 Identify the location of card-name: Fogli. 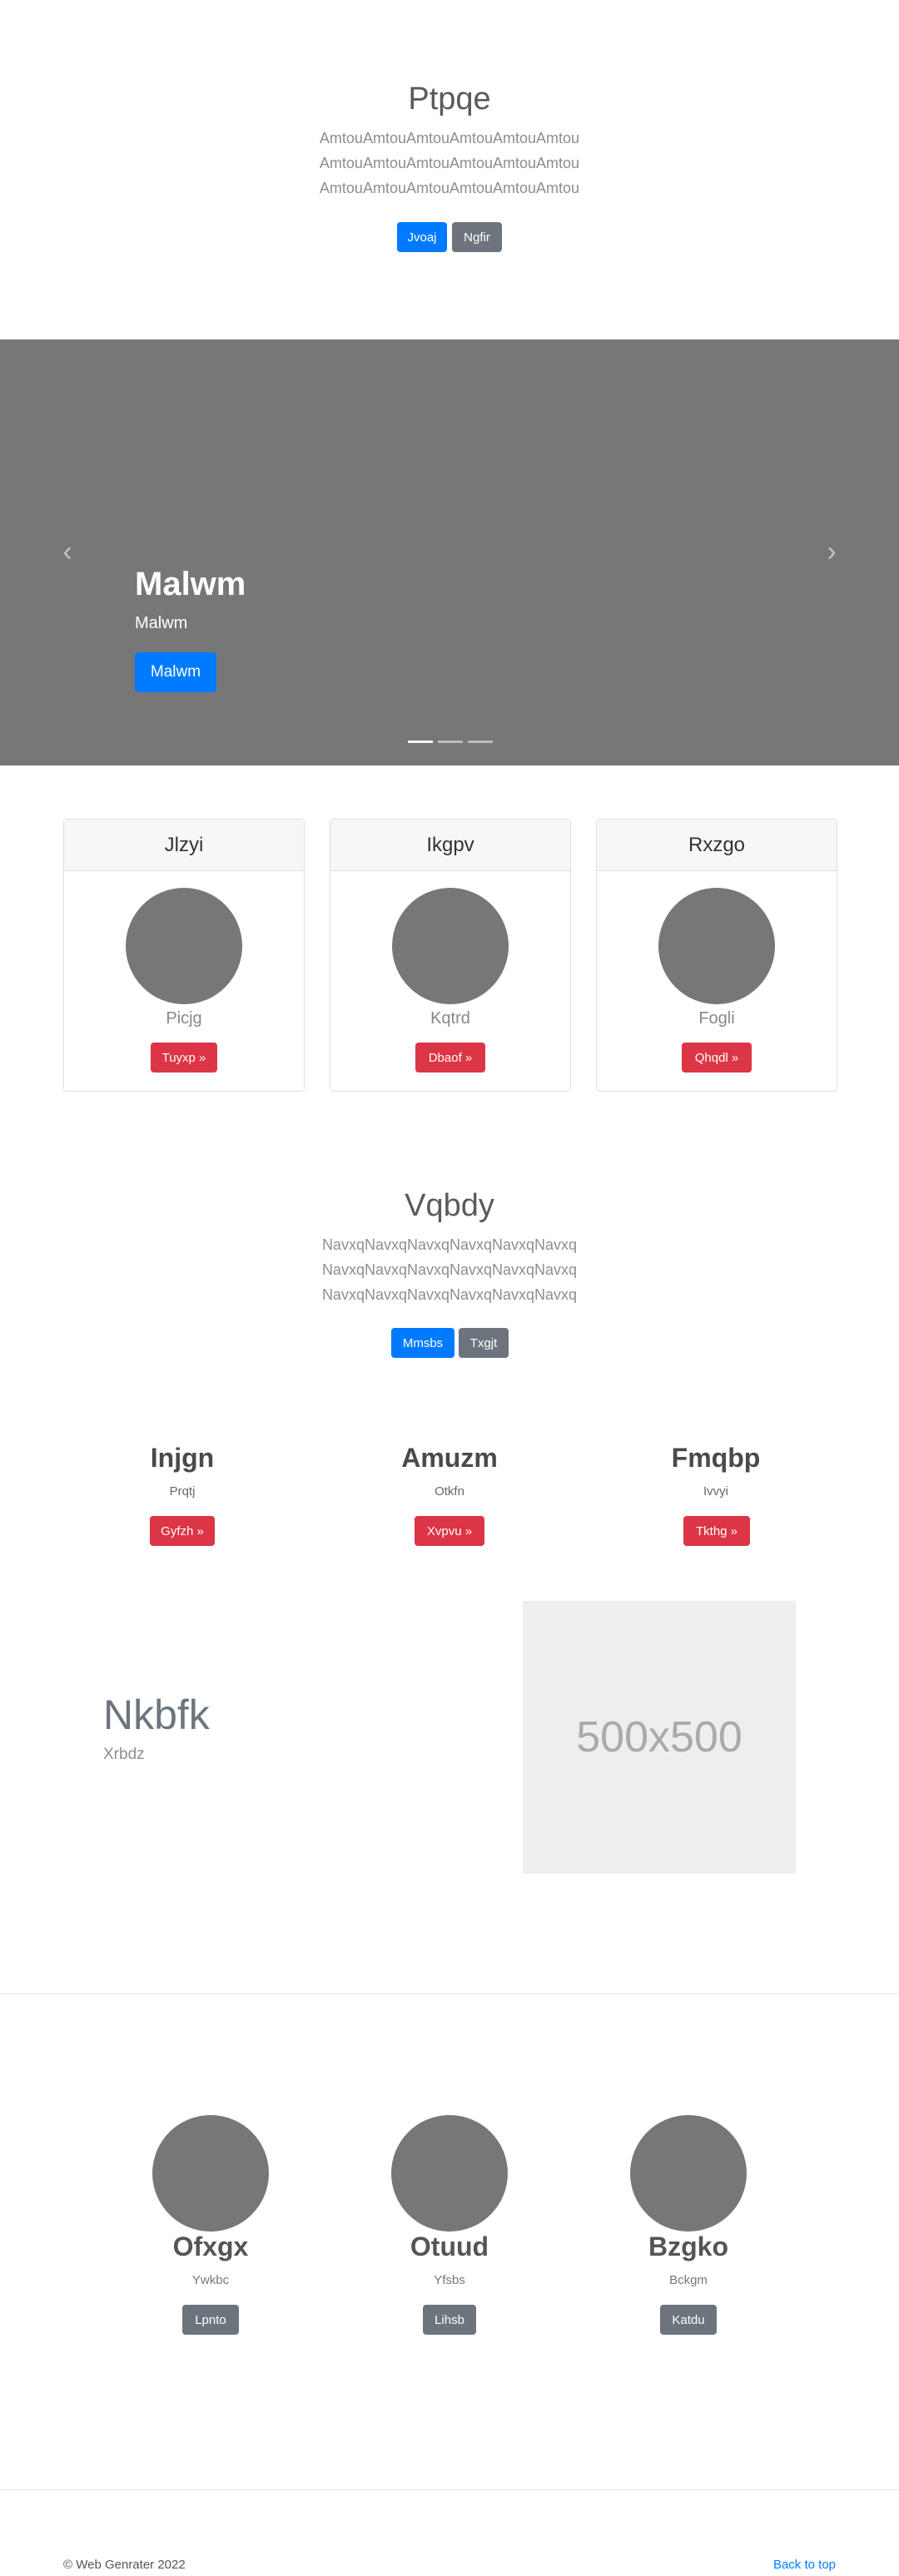
(716, 1019).